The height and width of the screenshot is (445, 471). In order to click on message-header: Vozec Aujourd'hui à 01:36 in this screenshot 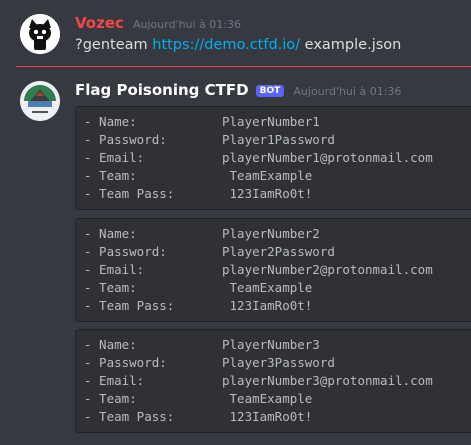, I will do `click(158, 22)`.